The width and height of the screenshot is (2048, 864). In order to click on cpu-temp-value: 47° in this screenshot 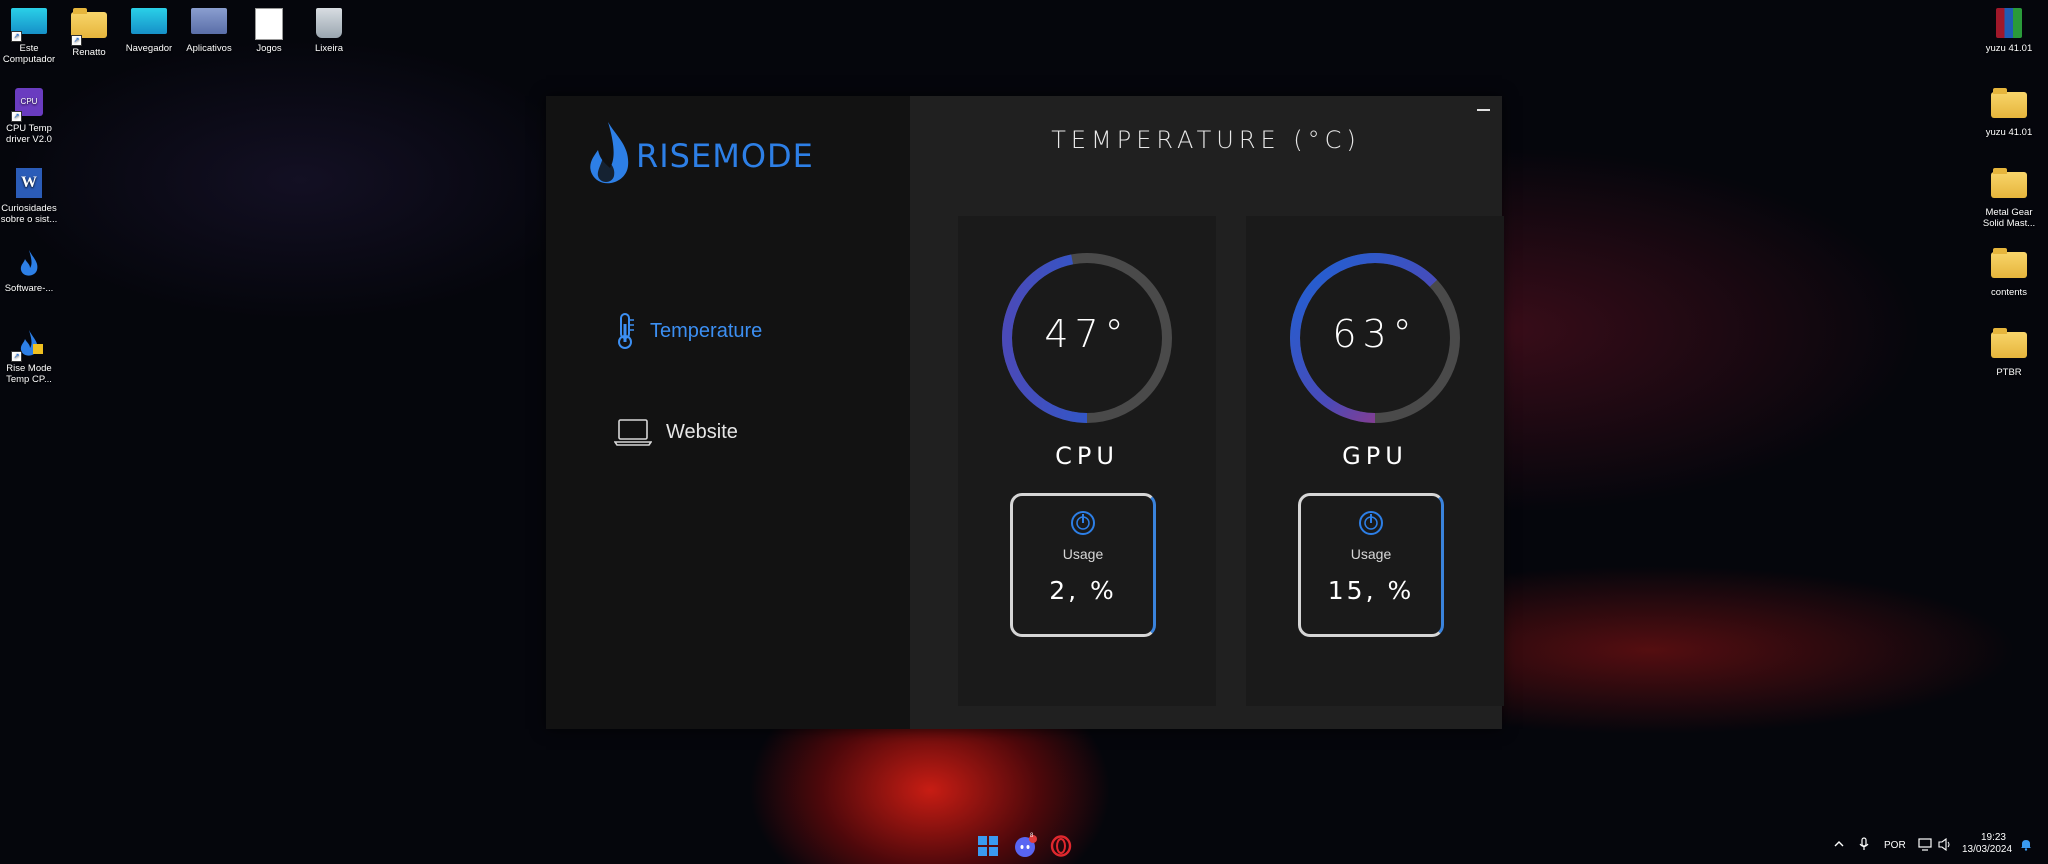, I will do `click(1087, 334)`.